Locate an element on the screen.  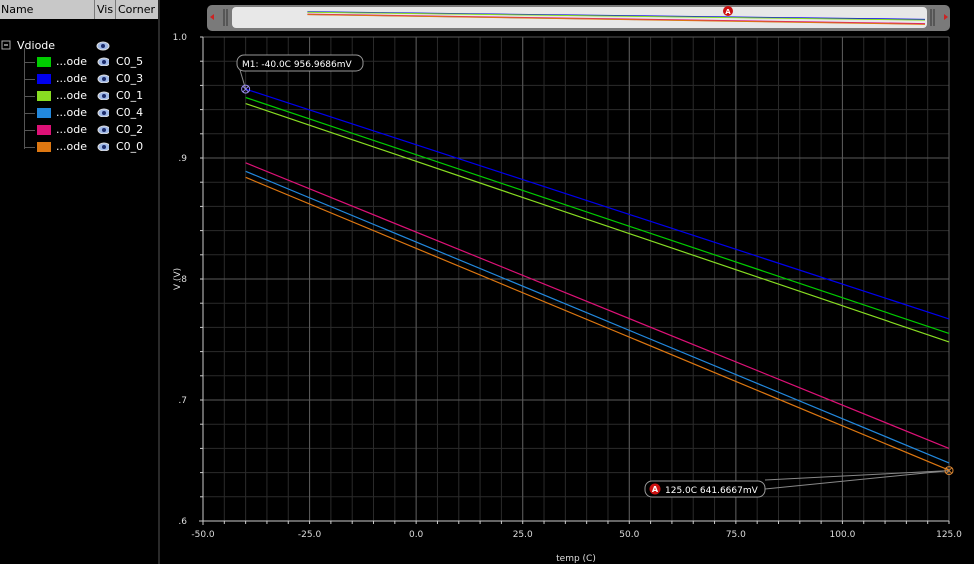
overview-window is located at coordinates (579, 17).